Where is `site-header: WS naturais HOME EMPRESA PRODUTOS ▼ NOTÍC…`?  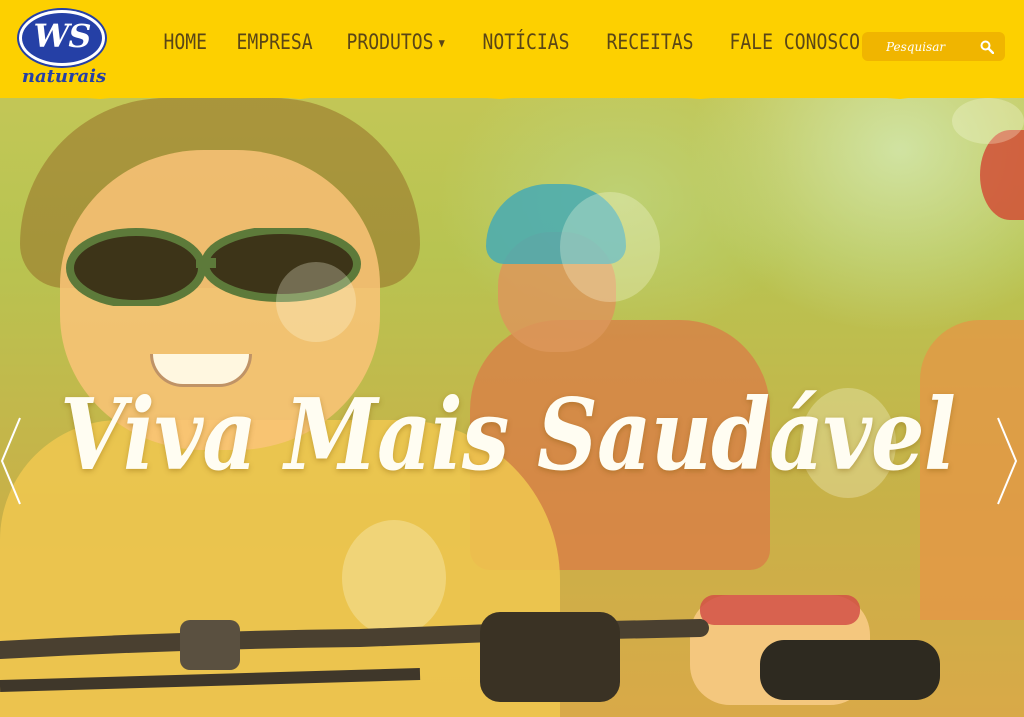
site-header: WS naturais HOME EMPRESA PRODUTOS ▼ NOTÍC… is located at coordinates (512, 49).